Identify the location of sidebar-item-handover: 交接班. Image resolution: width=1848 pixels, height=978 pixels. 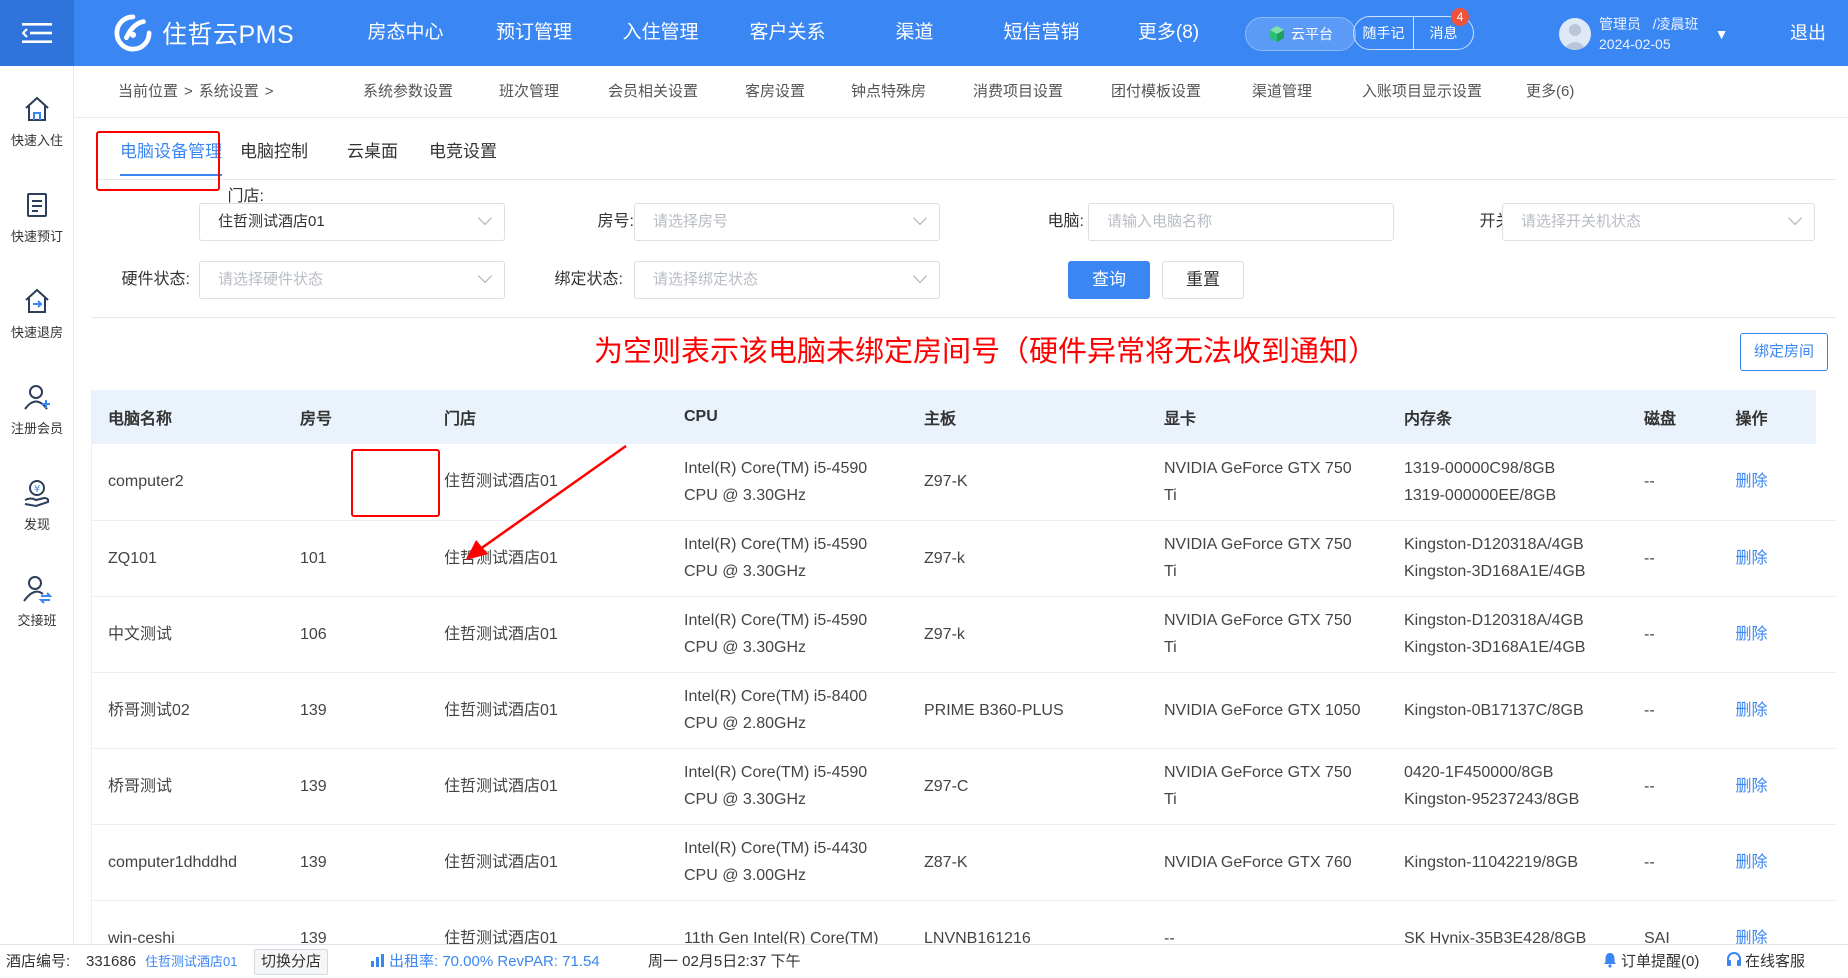
(37, 601).